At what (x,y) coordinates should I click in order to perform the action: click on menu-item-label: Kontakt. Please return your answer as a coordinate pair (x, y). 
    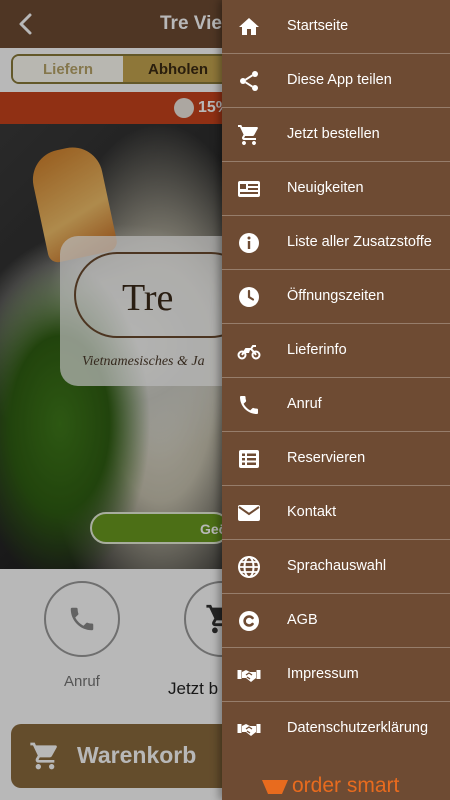
    Looking at the image, I should click on (312, 512).